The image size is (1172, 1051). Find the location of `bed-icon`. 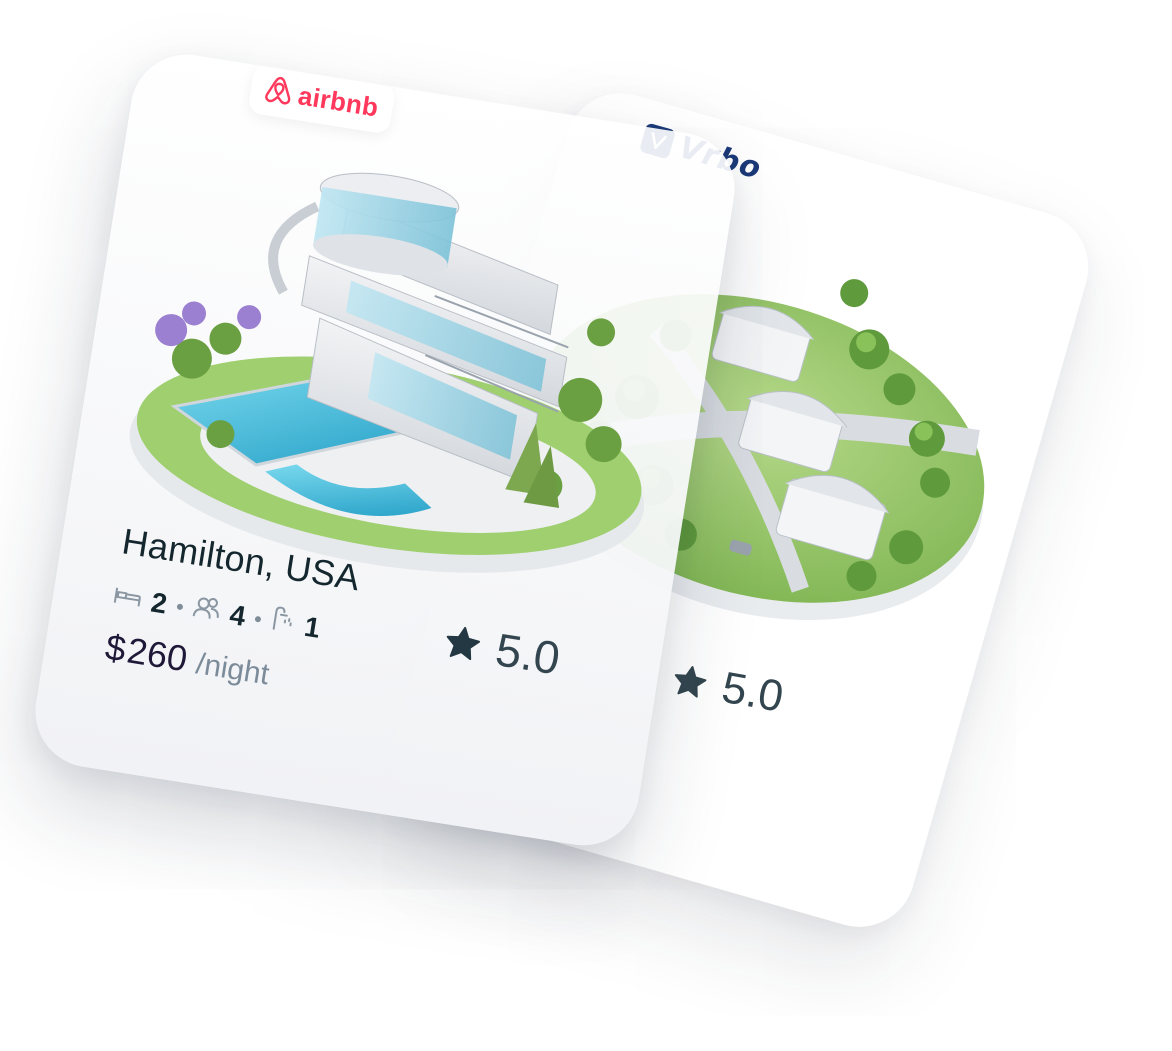

bed-icon is located at coordinates (127, 598).